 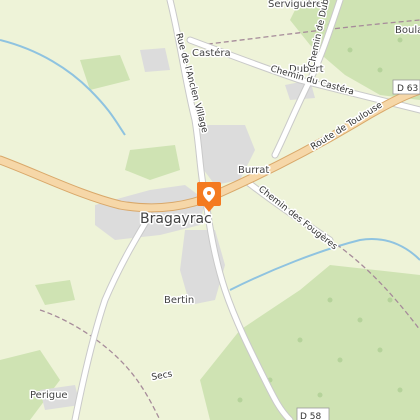 What do you see at coordinates (211, 53) in the screenshot?
I see `place-label-castera: Castéra` at bounding box center [211, 53].